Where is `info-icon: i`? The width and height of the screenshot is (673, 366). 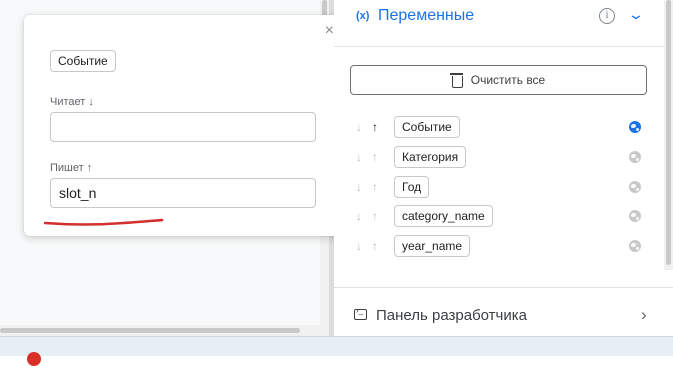
info-icon: i is located at coordinates (607, 16).